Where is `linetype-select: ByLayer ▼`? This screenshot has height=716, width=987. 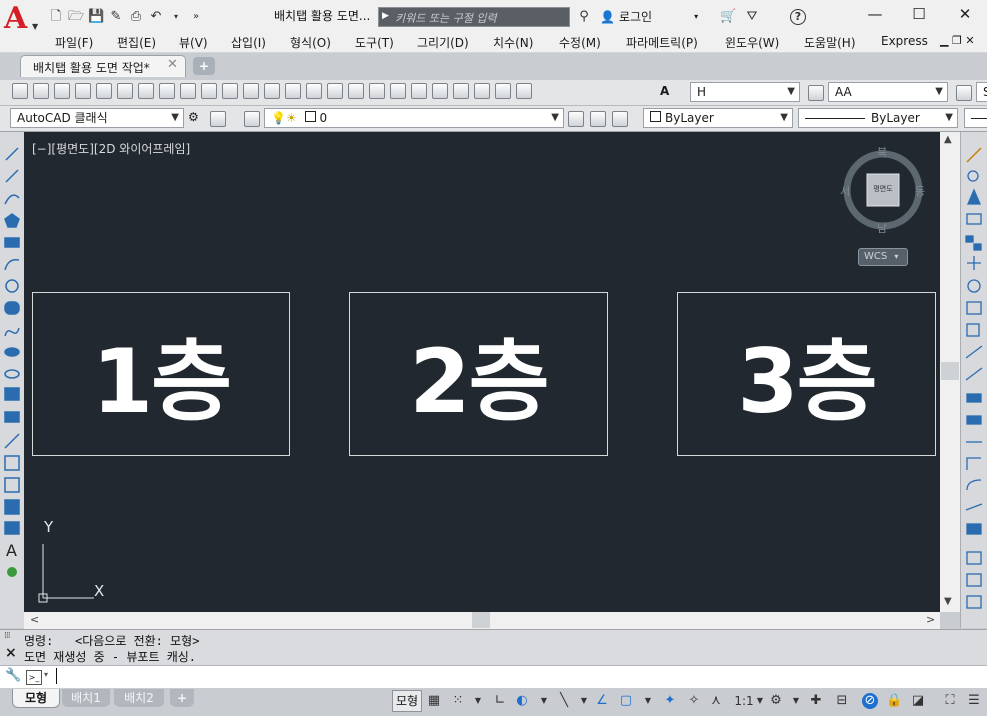
linetype-select: ByLayer ▼ is located at coordinates (878, 118).